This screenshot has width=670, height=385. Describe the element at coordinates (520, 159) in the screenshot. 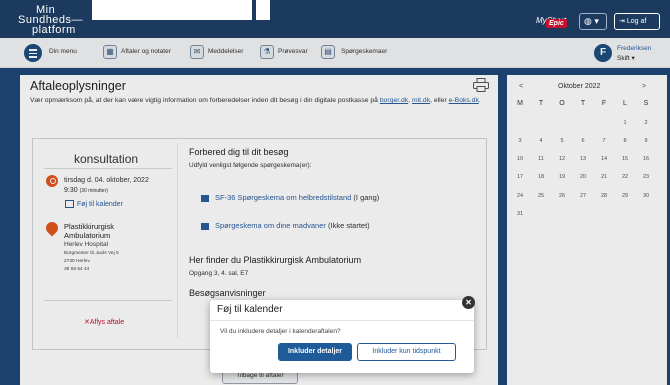

I see `calendar-day: 10` at that location.